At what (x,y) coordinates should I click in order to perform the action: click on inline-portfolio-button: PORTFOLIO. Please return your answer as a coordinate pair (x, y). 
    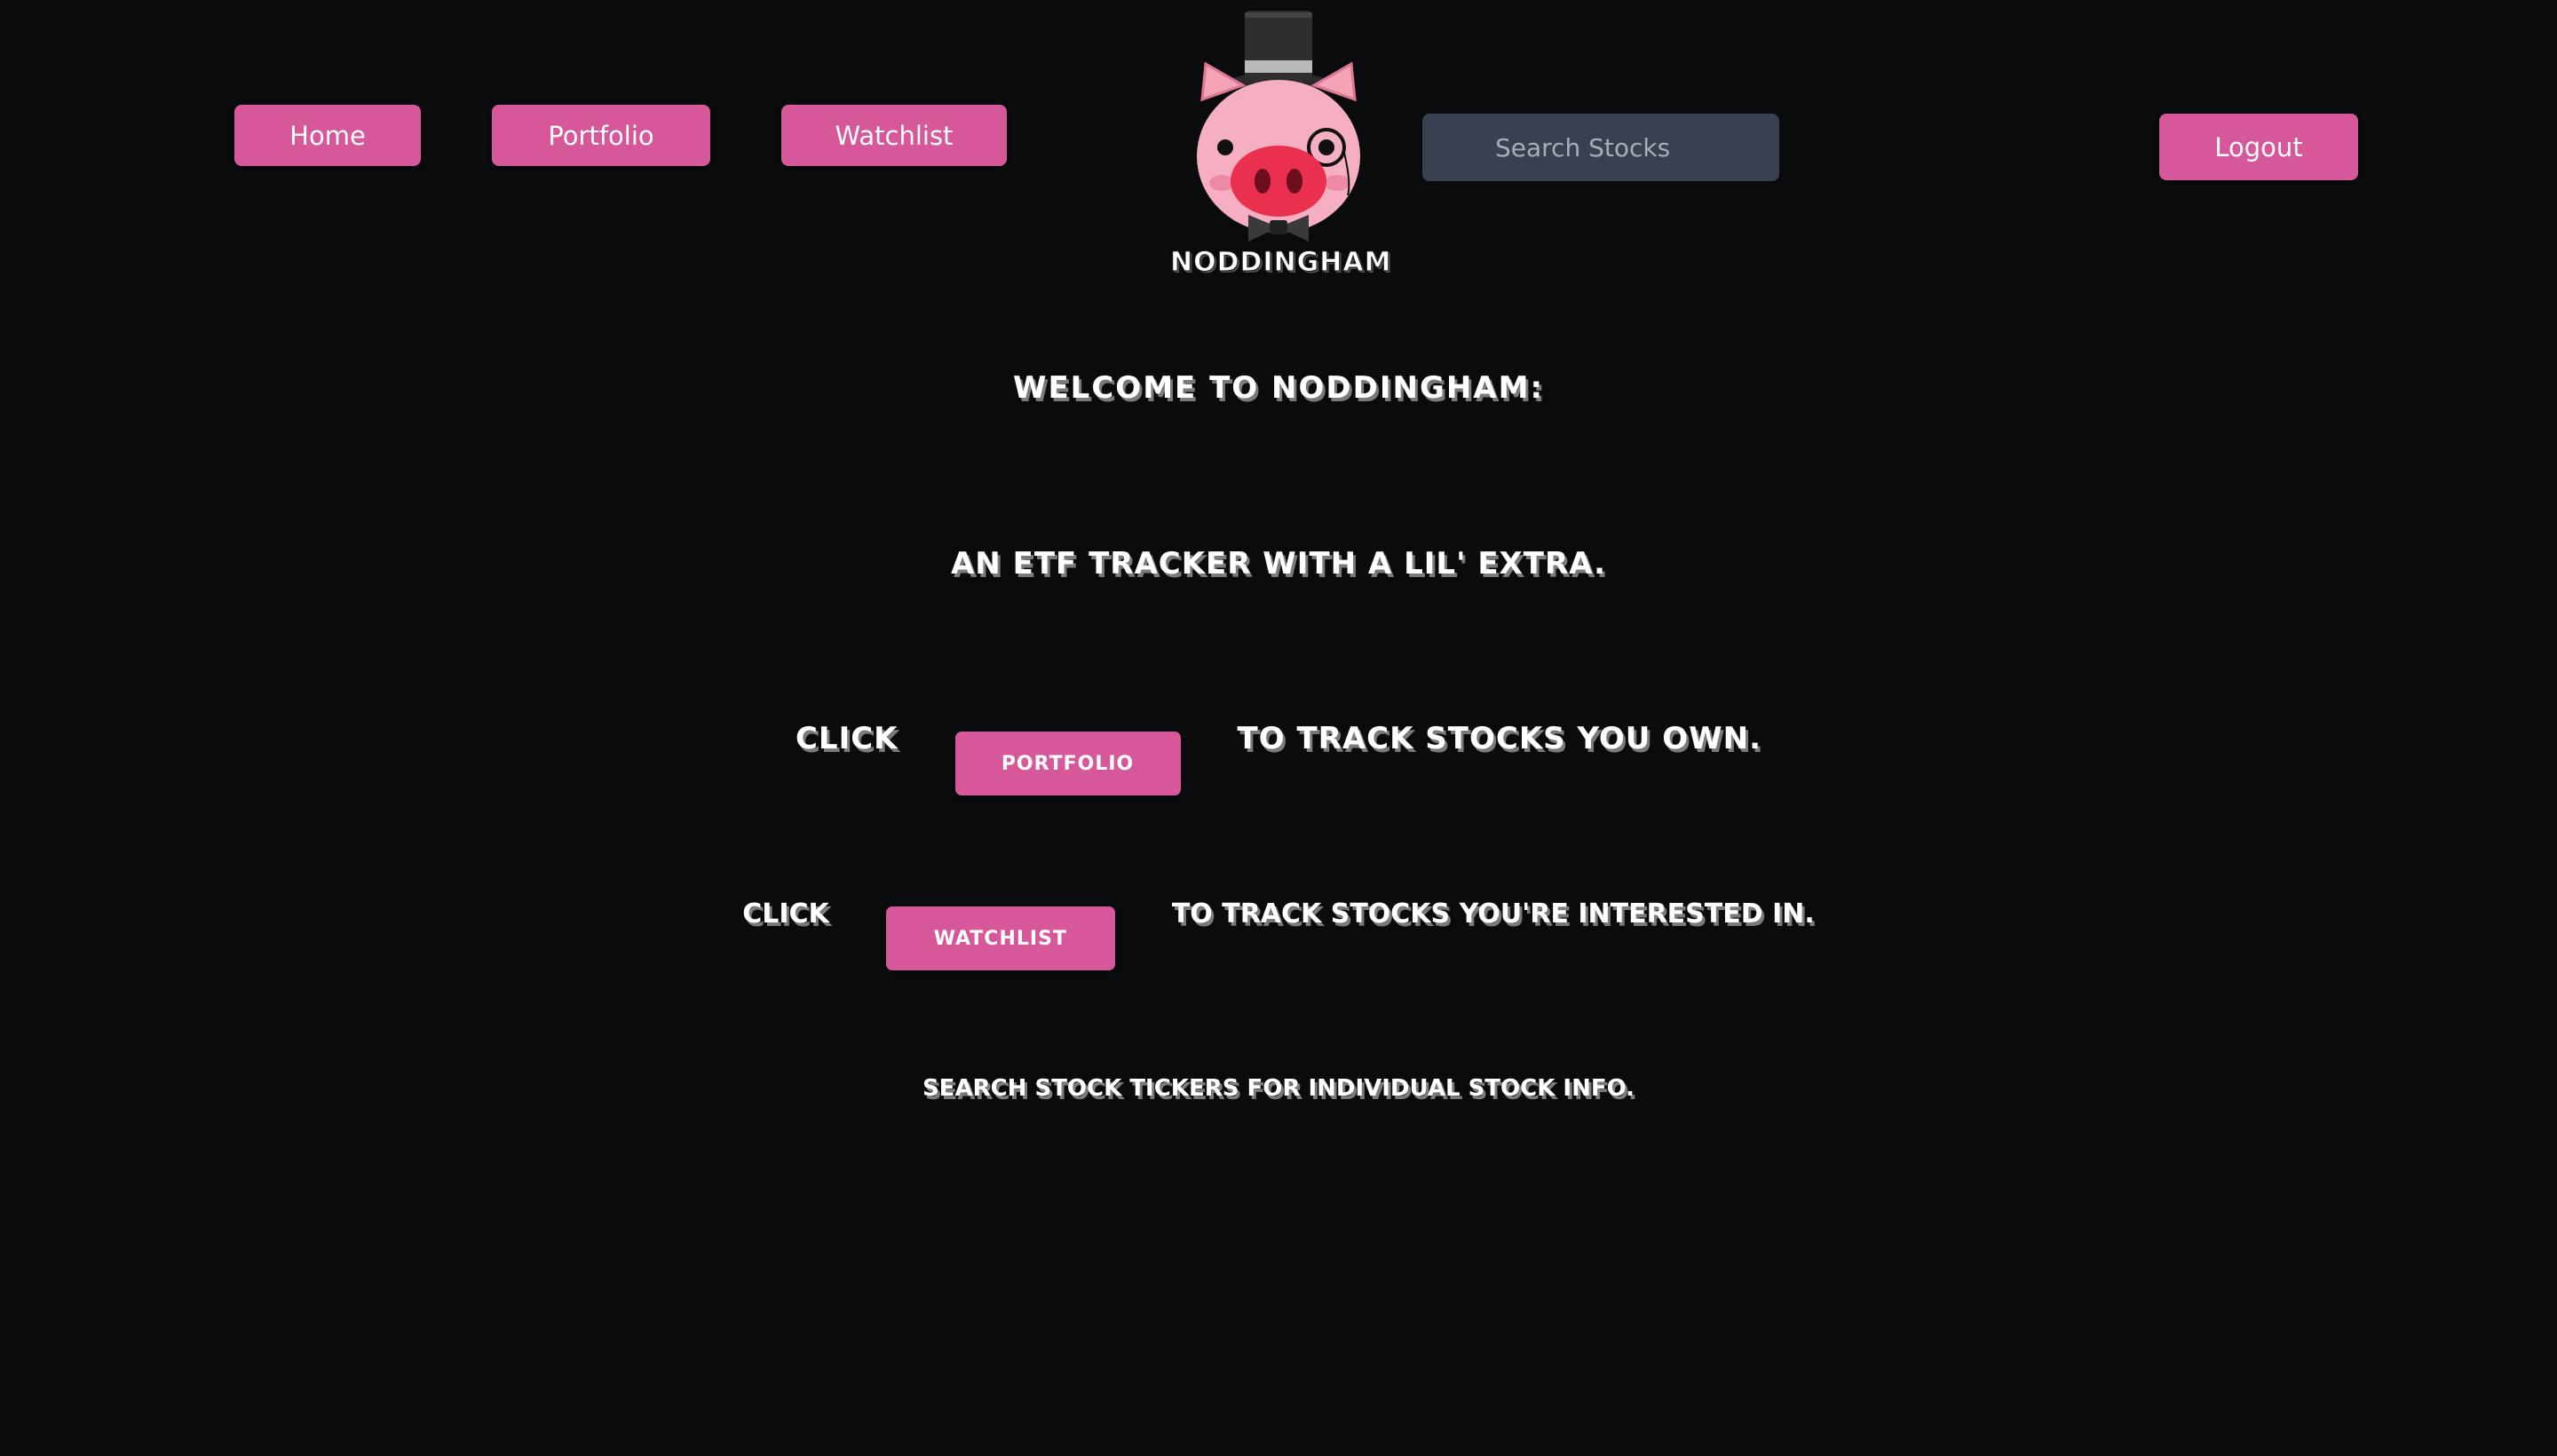
    Looking at the image, I should click on (1067, 763).